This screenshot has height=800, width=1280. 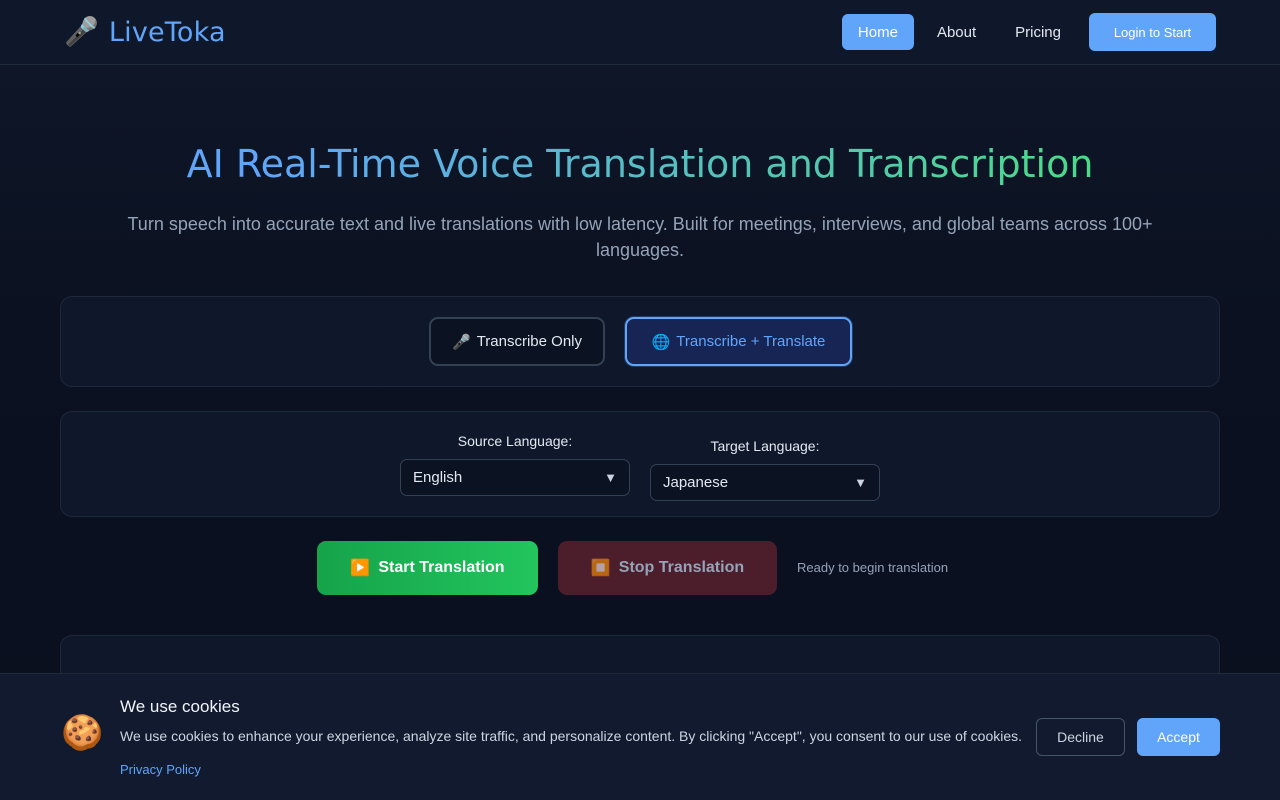 What do you see at coordinates (661, 342) in the screenshot?
I see `globe-icon: 🌐` at bounding box center [661, 342].